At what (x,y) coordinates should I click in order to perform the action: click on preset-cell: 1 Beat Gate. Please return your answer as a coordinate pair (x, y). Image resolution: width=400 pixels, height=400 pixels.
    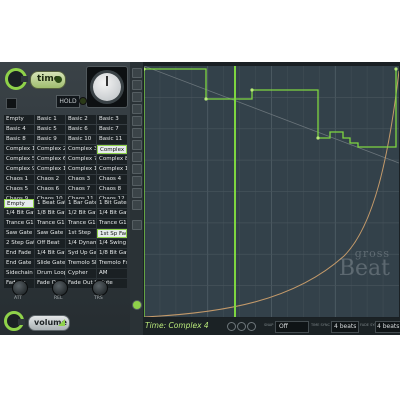
    Looking at the image, I should click on (50, 203).